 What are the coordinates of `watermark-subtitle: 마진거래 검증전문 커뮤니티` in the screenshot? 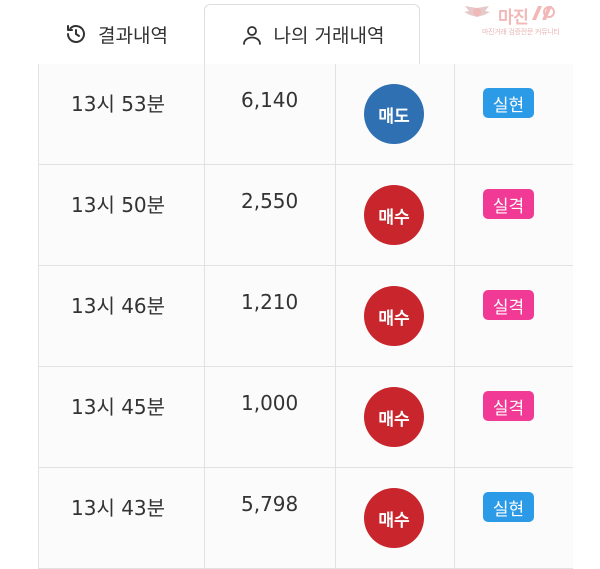 It's located at (521, 32).